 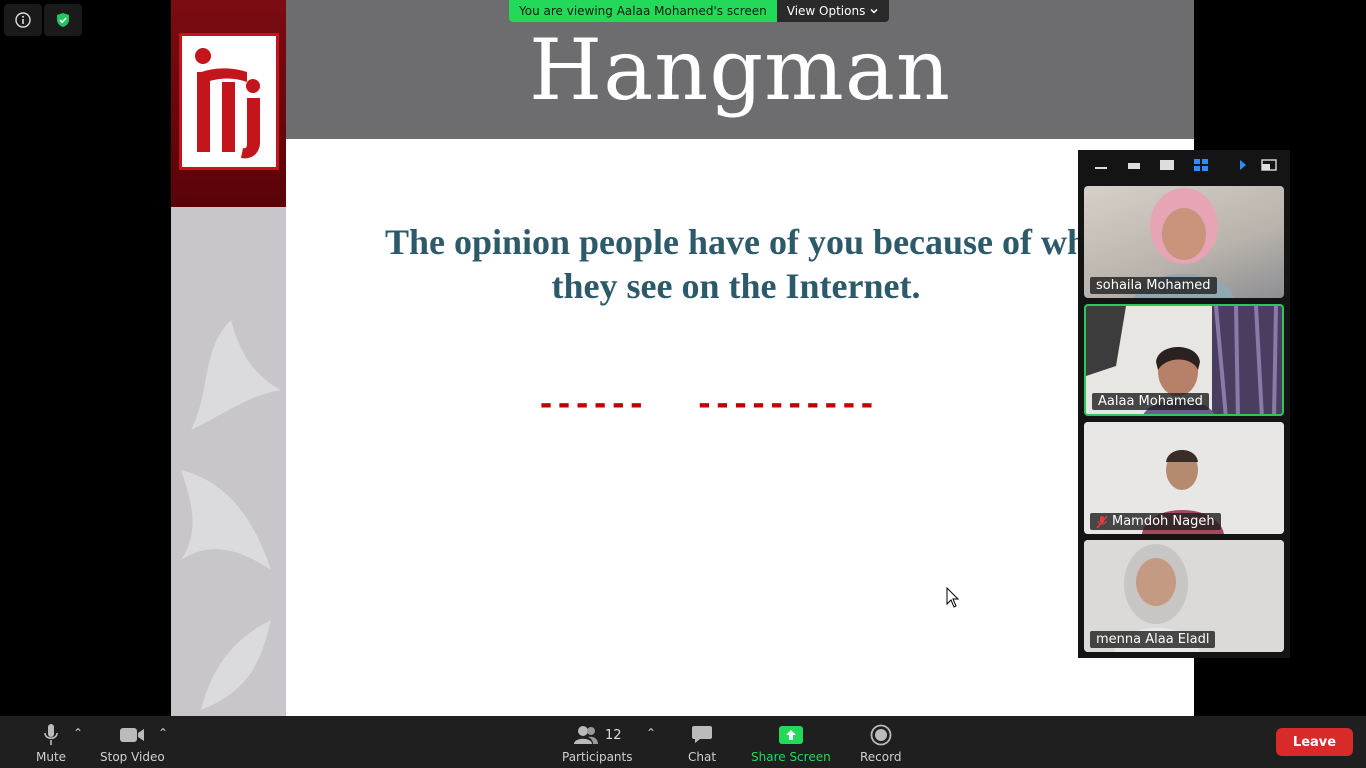 What do you see at coordinates (1184, 165) in the screenshot?
I see `gallery-toolbar` at bounding box center [1184, 165].